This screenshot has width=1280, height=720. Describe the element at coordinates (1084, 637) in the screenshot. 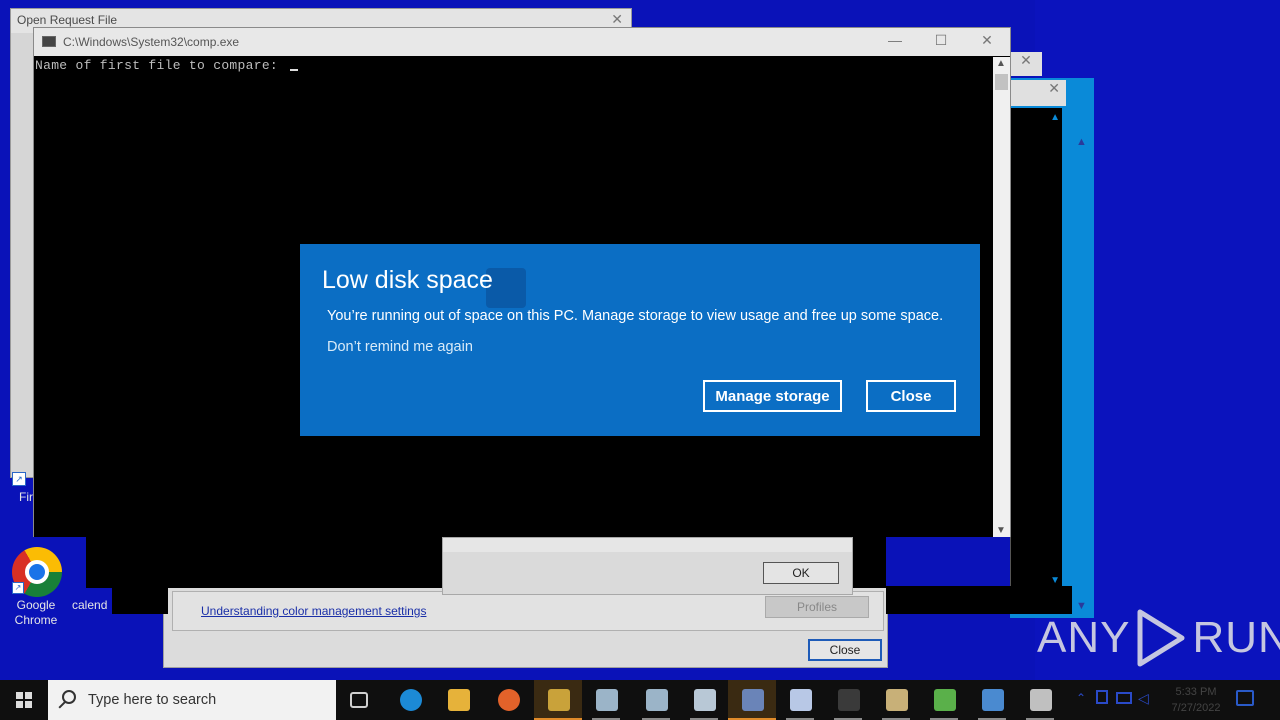

I see `watermark-text-left: ANY` at that location.